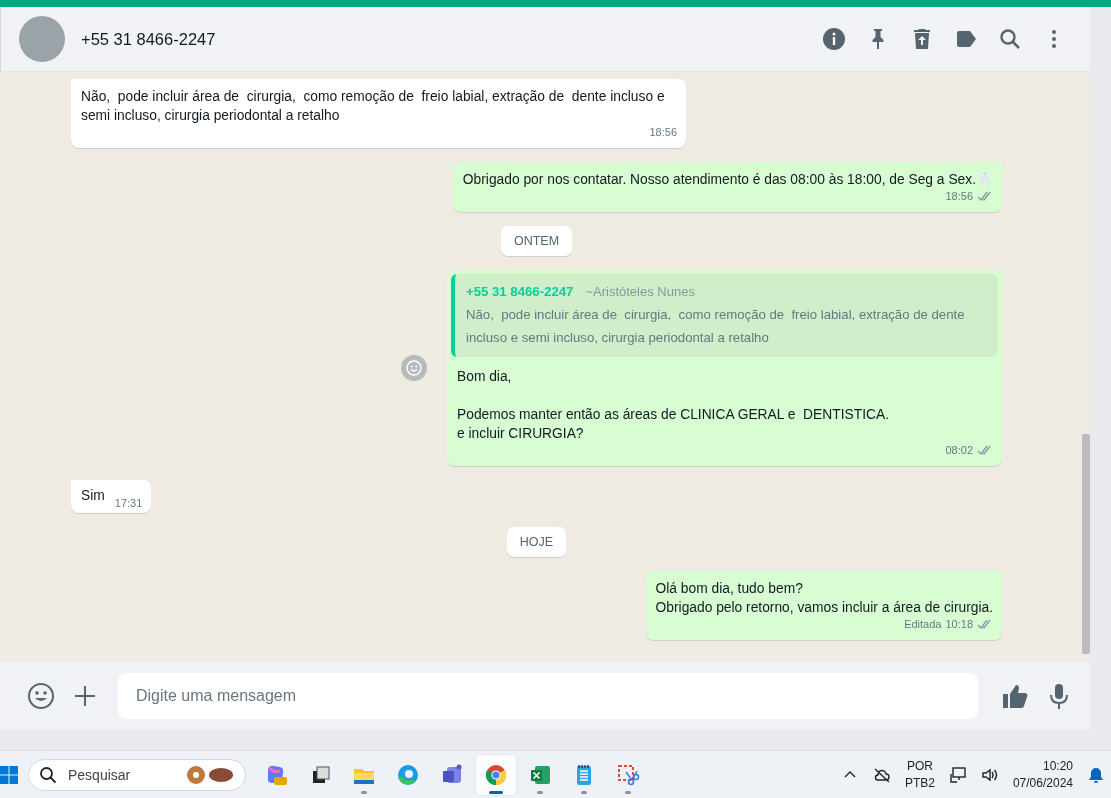  I want to click on quoted-author-name: ~Aristóteles Nunes, so click(640, 292).